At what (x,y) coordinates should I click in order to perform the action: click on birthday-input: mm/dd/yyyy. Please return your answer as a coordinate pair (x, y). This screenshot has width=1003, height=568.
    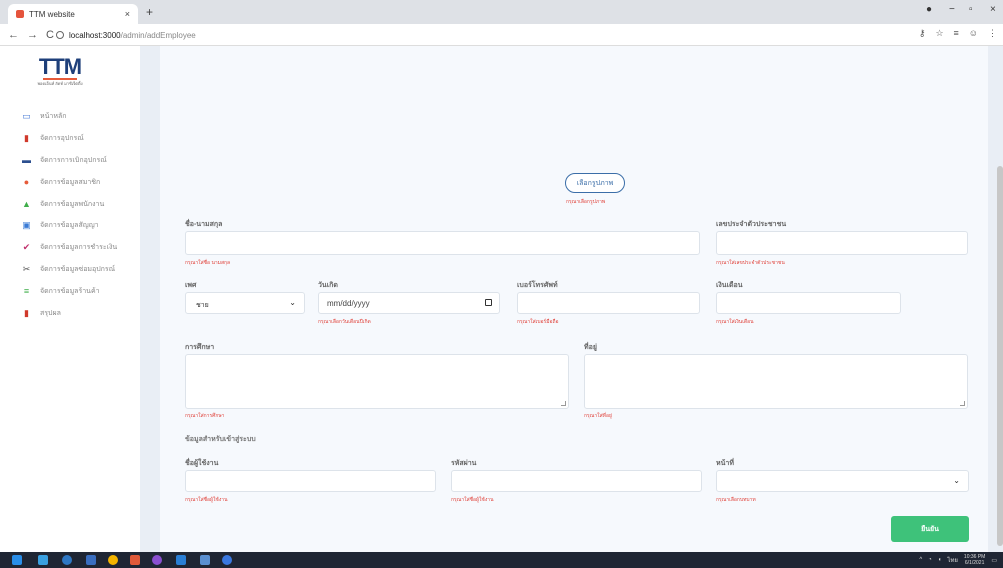
    Looking at the image, I should click on (409, 303).